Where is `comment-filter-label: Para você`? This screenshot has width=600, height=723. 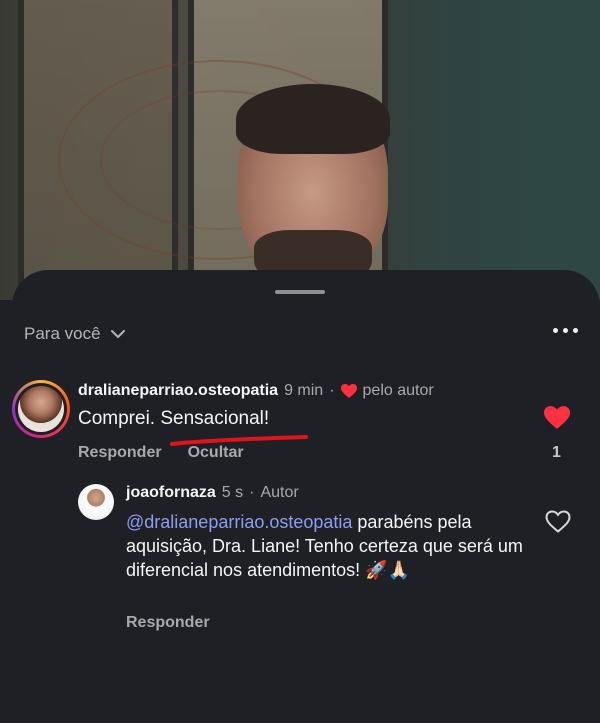
comment-filter-label: Para você is located at coordinates (62, 333).